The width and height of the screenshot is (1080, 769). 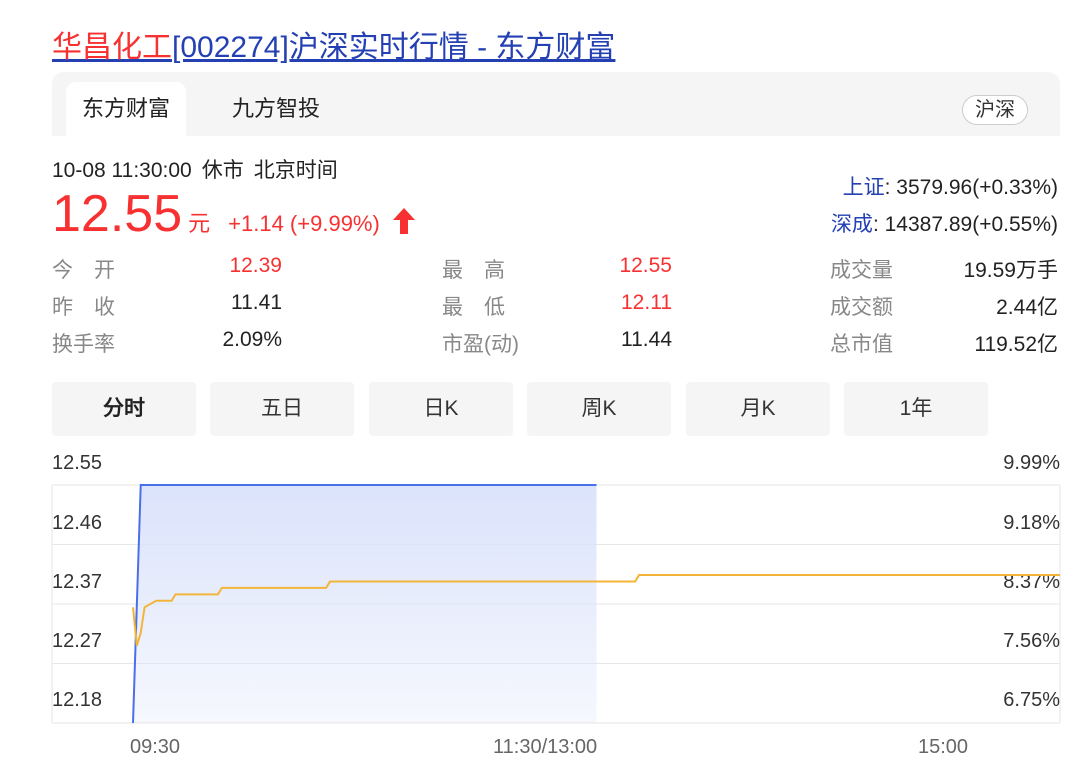 I want to click on stat-pe-value: 11.44, so click(x=646, y=339).